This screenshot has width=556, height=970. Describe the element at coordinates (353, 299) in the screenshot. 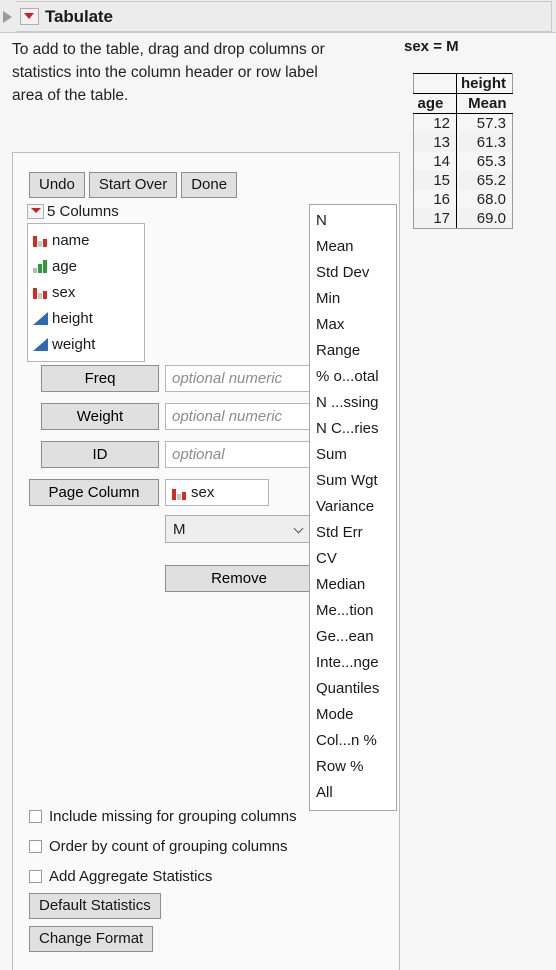

I see `statistic-item: Min` at that location.